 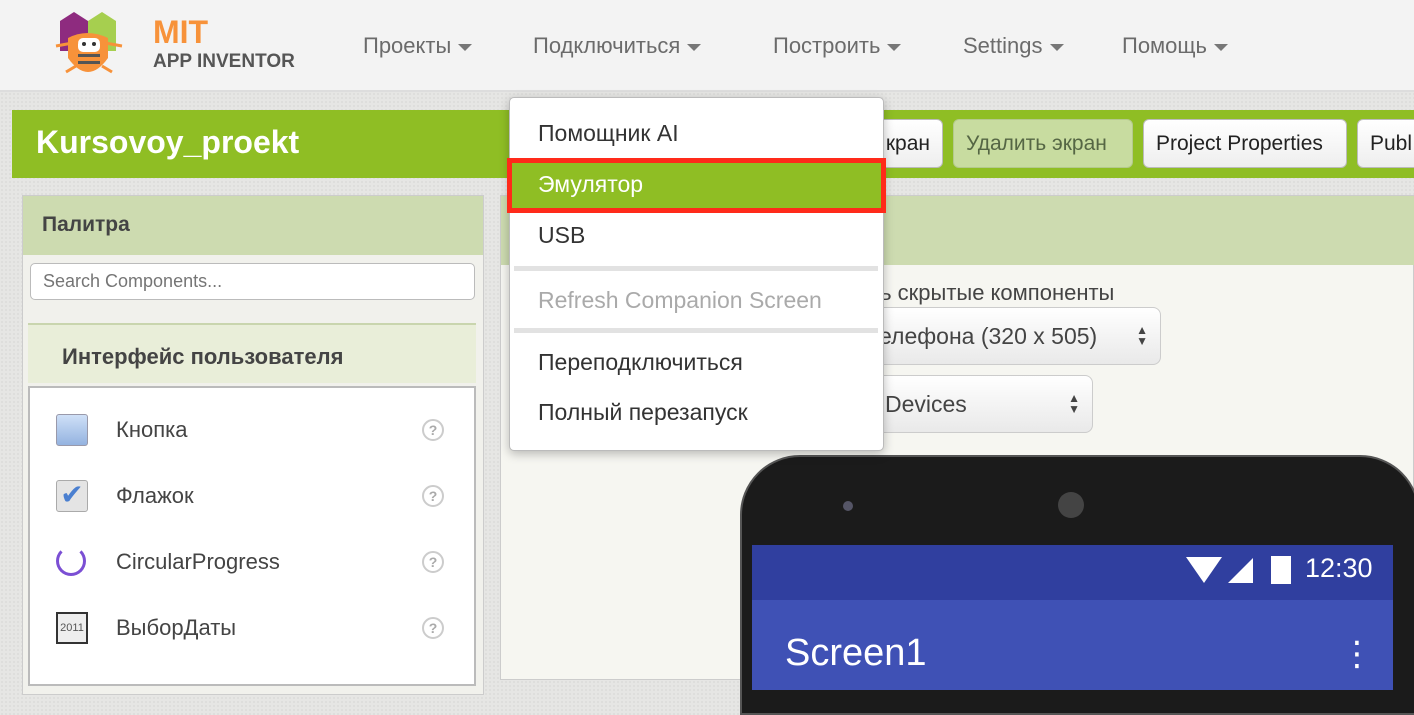 I want to click on publish-button: Publ, so click(x=1385, y=143).